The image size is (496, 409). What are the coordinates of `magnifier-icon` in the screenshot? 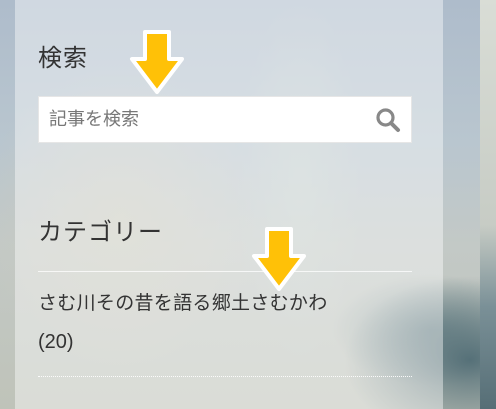 It's located at (388, 120).